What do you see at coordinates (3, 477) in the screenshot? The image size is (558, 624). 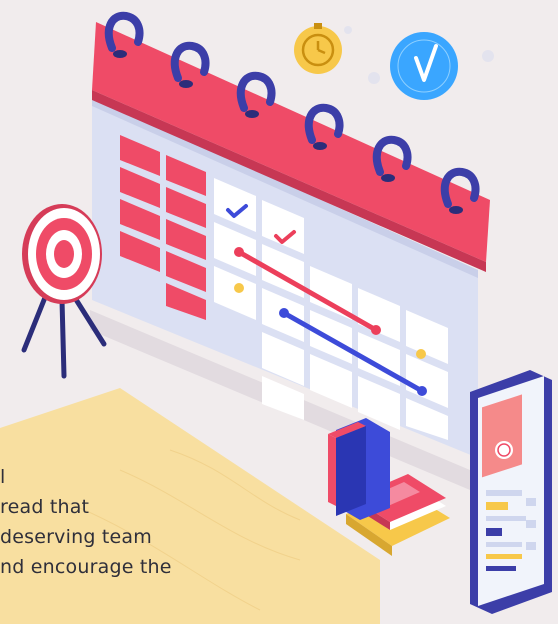 I see `body-text-line: l` at bounding box center [3, 477].